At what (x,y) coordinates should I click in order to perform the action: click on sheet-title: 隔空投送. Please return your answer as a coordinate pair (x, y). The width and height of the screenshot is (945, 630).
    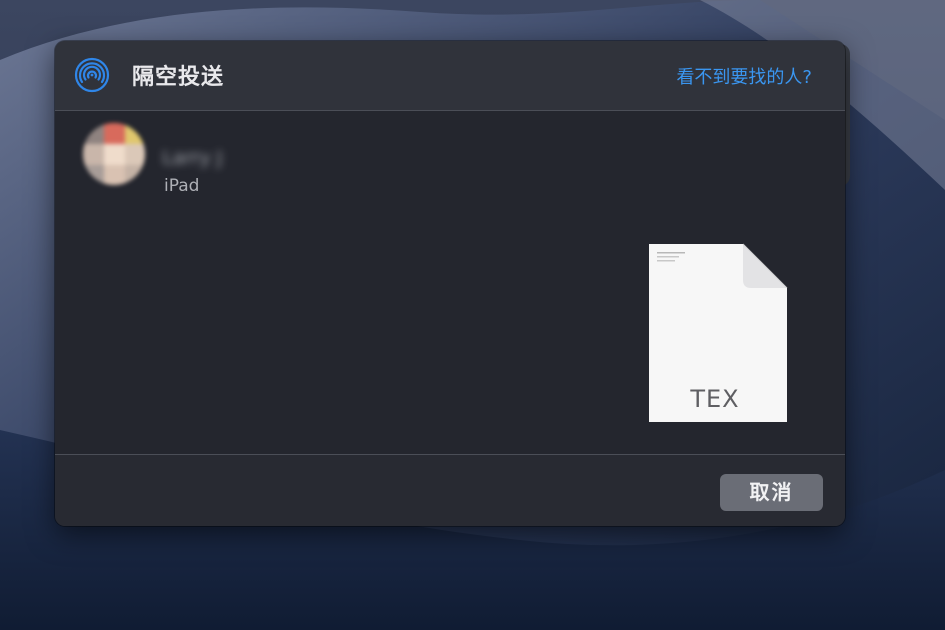
    Looking at the image, I should click on (178, 77).